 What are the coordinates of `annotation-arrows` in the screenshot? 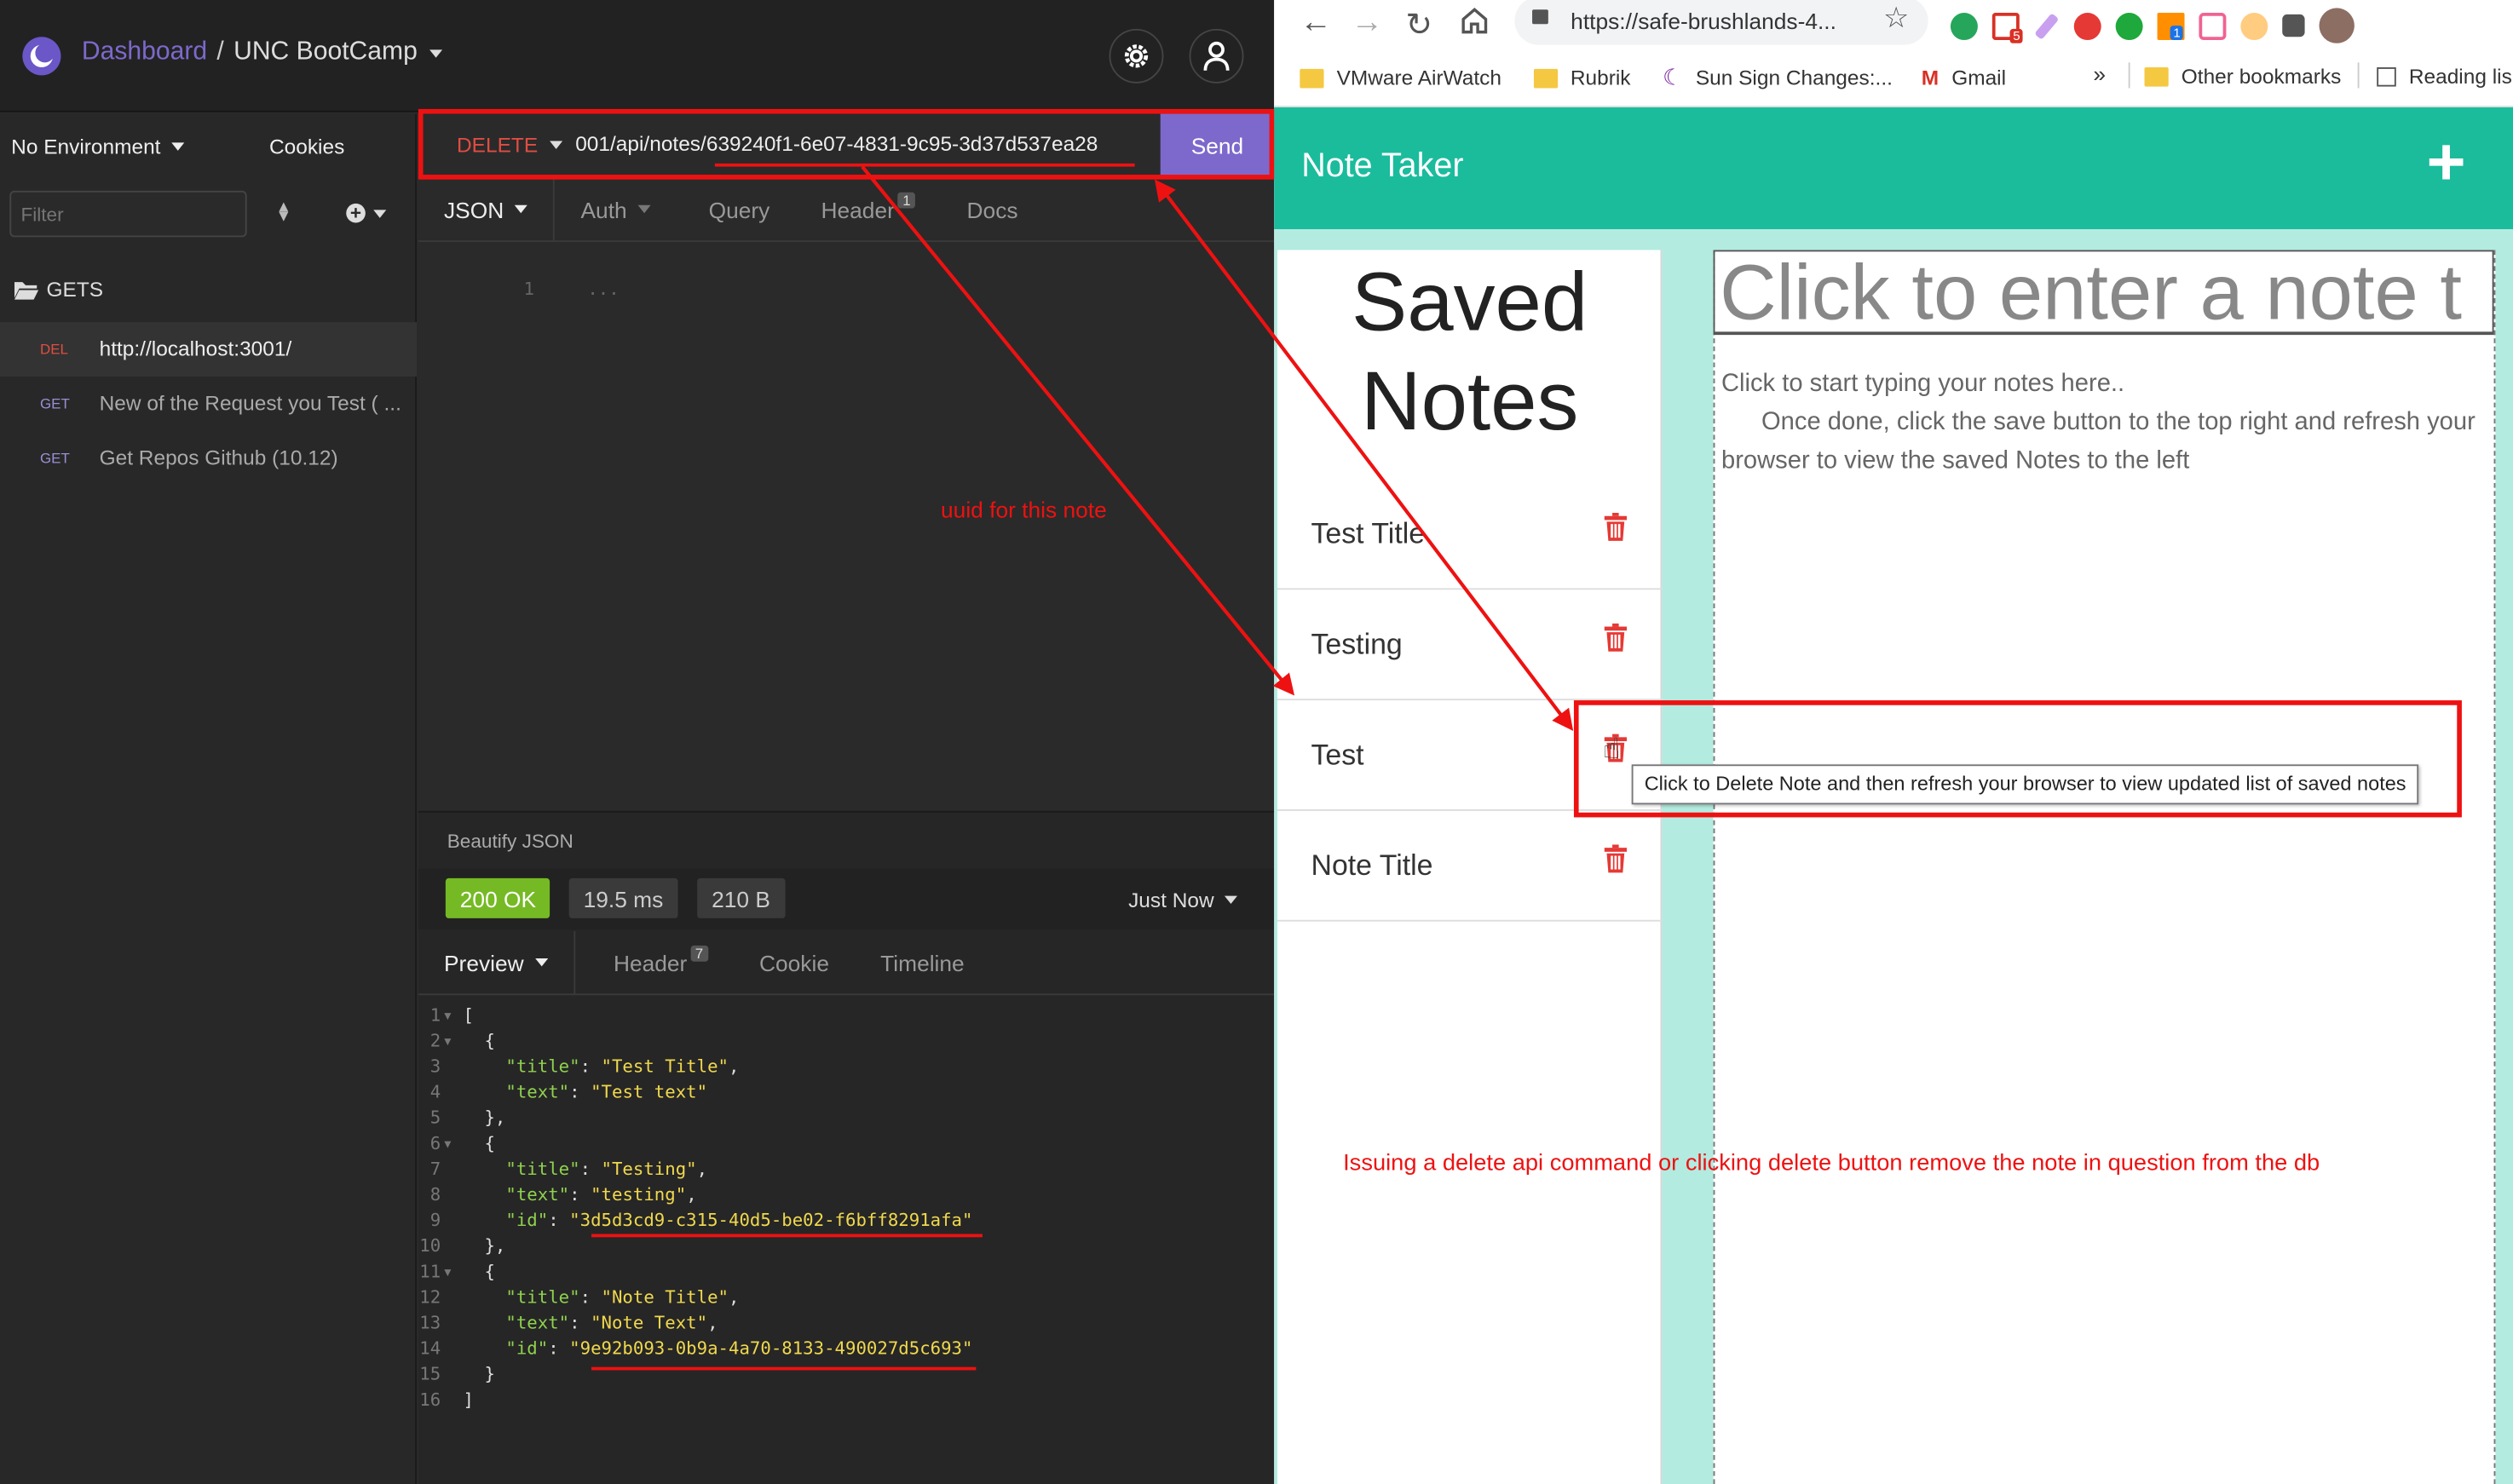 It's located at (1217, 448).